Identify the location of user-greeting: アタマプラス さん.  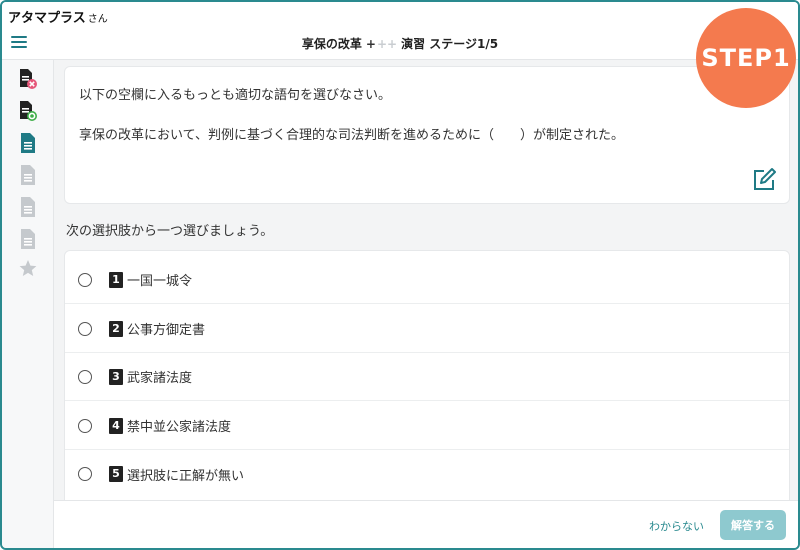
(400, 14).